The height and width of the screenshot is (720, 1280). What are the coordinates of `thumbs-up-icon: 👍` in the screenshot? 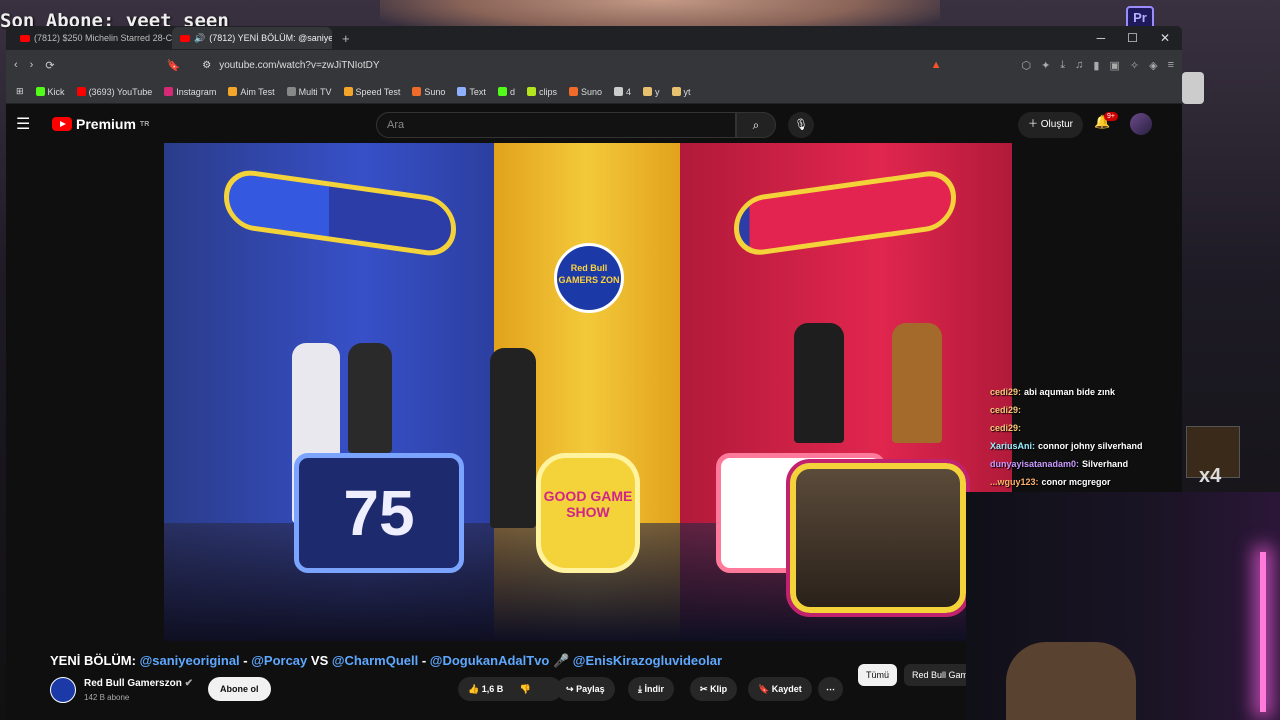 It's located at (474, 689).